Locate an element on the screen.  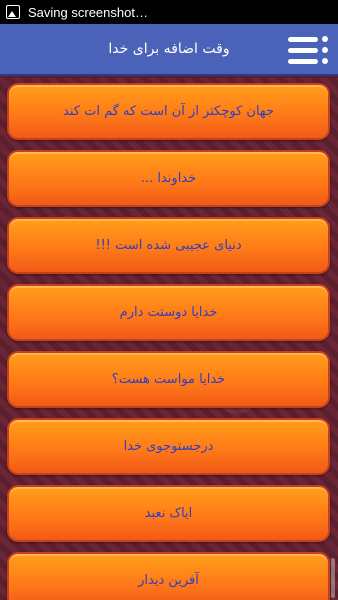
list-item-label: جهان کوچکتر از آن است که گم ات کند is located at coordinates (168, 111).